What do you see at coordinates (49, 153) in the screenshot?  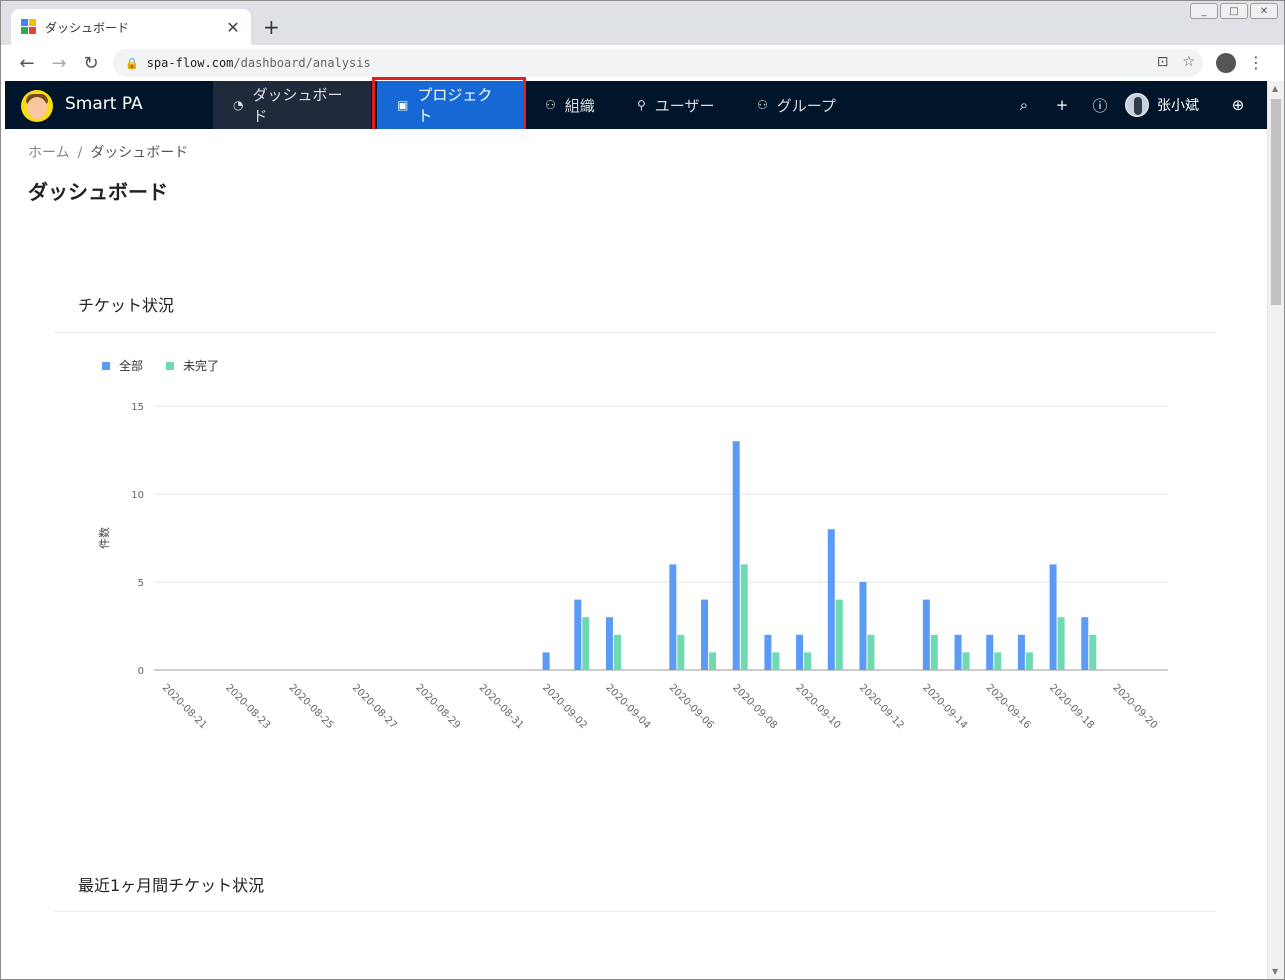 I see `breadcrumb-home: ホーム` at bounding box center [49, 153].